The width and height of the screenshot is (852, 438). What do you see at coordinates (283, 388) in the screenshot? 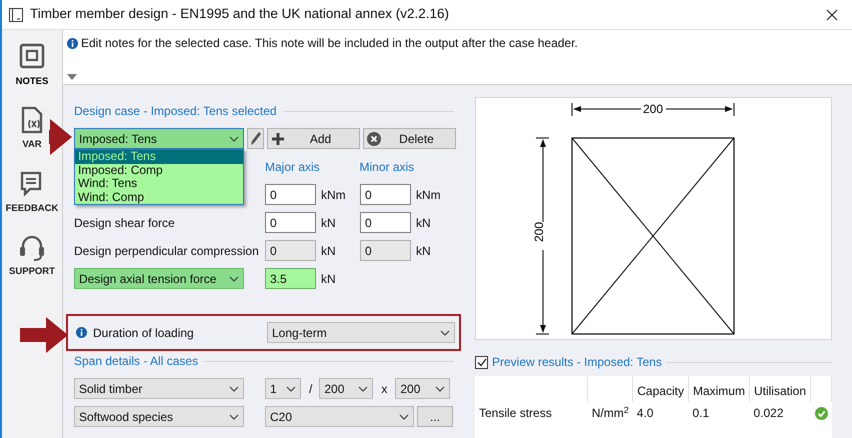
I see `dropdown: 1` at bounding box center [283, 388].